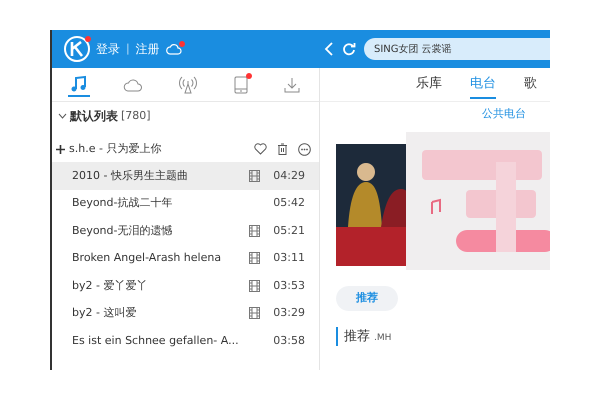 The height and width of the screenshot is (400, 600). I want to click on more-icon, so click(304, 149).